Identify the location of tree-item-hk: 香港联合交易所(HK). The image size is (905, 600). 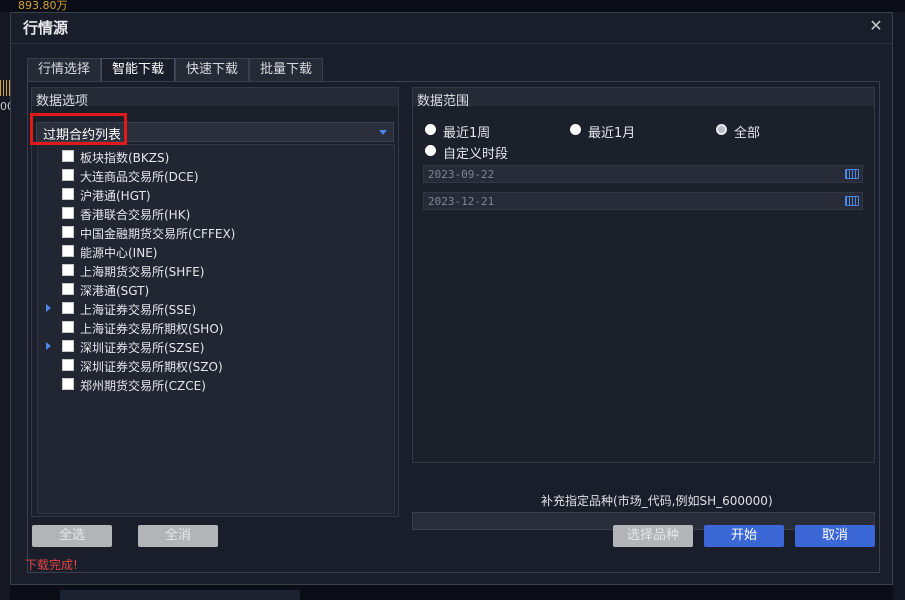
(216, 213).